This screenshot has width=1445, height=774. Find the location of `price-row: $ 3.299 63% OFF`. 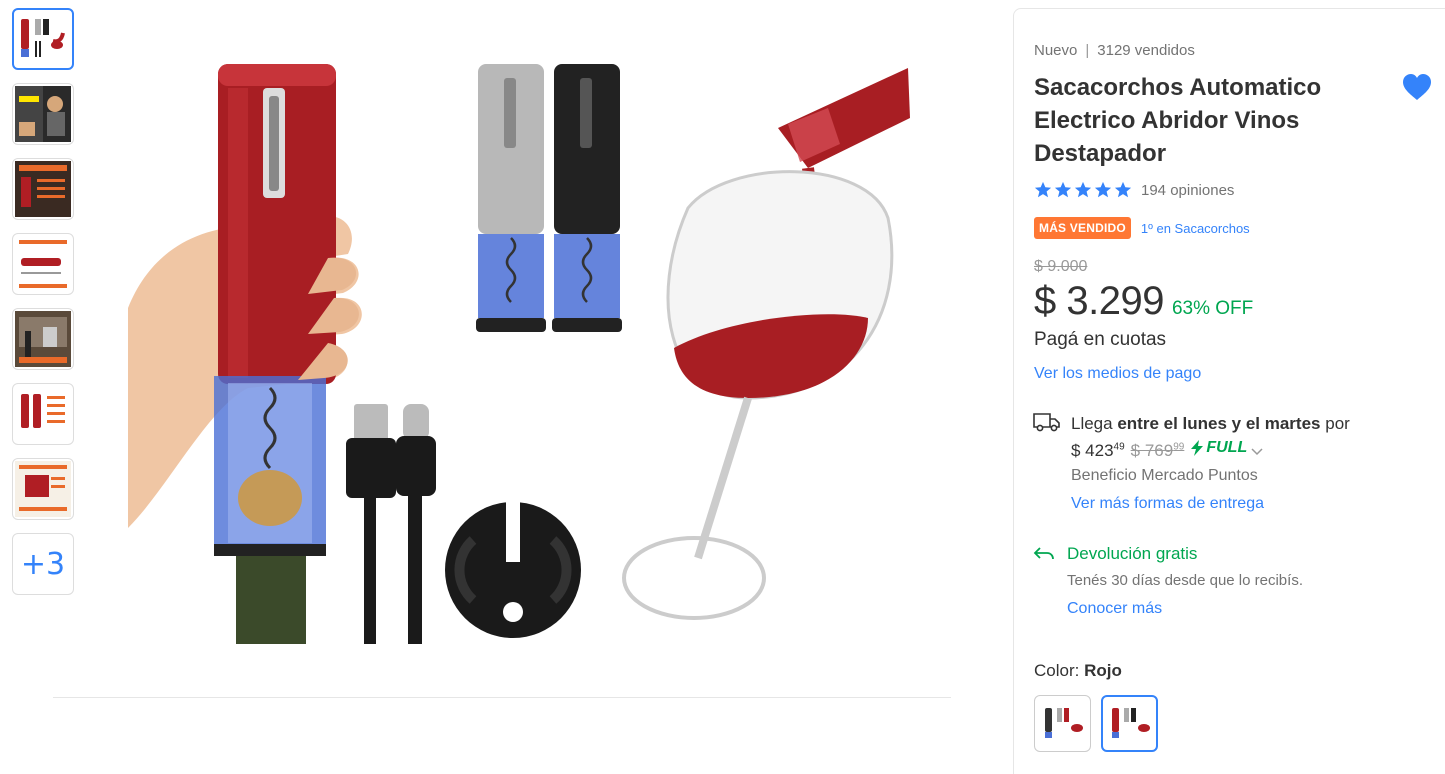

price-row: $ 3.299 63% OFF is located at coordinates (1143, 301).